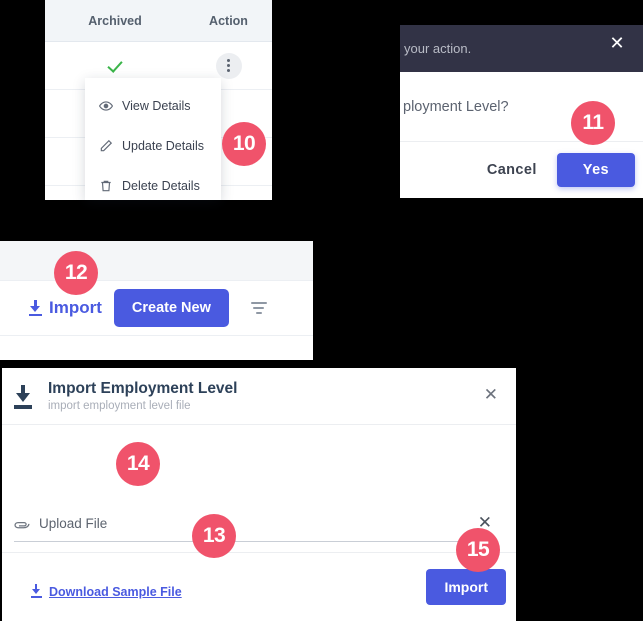 Image resolution: width=643 pixels, height=621 pixels. I want to click on menu-item-label: Update Details, so click(163, 146).